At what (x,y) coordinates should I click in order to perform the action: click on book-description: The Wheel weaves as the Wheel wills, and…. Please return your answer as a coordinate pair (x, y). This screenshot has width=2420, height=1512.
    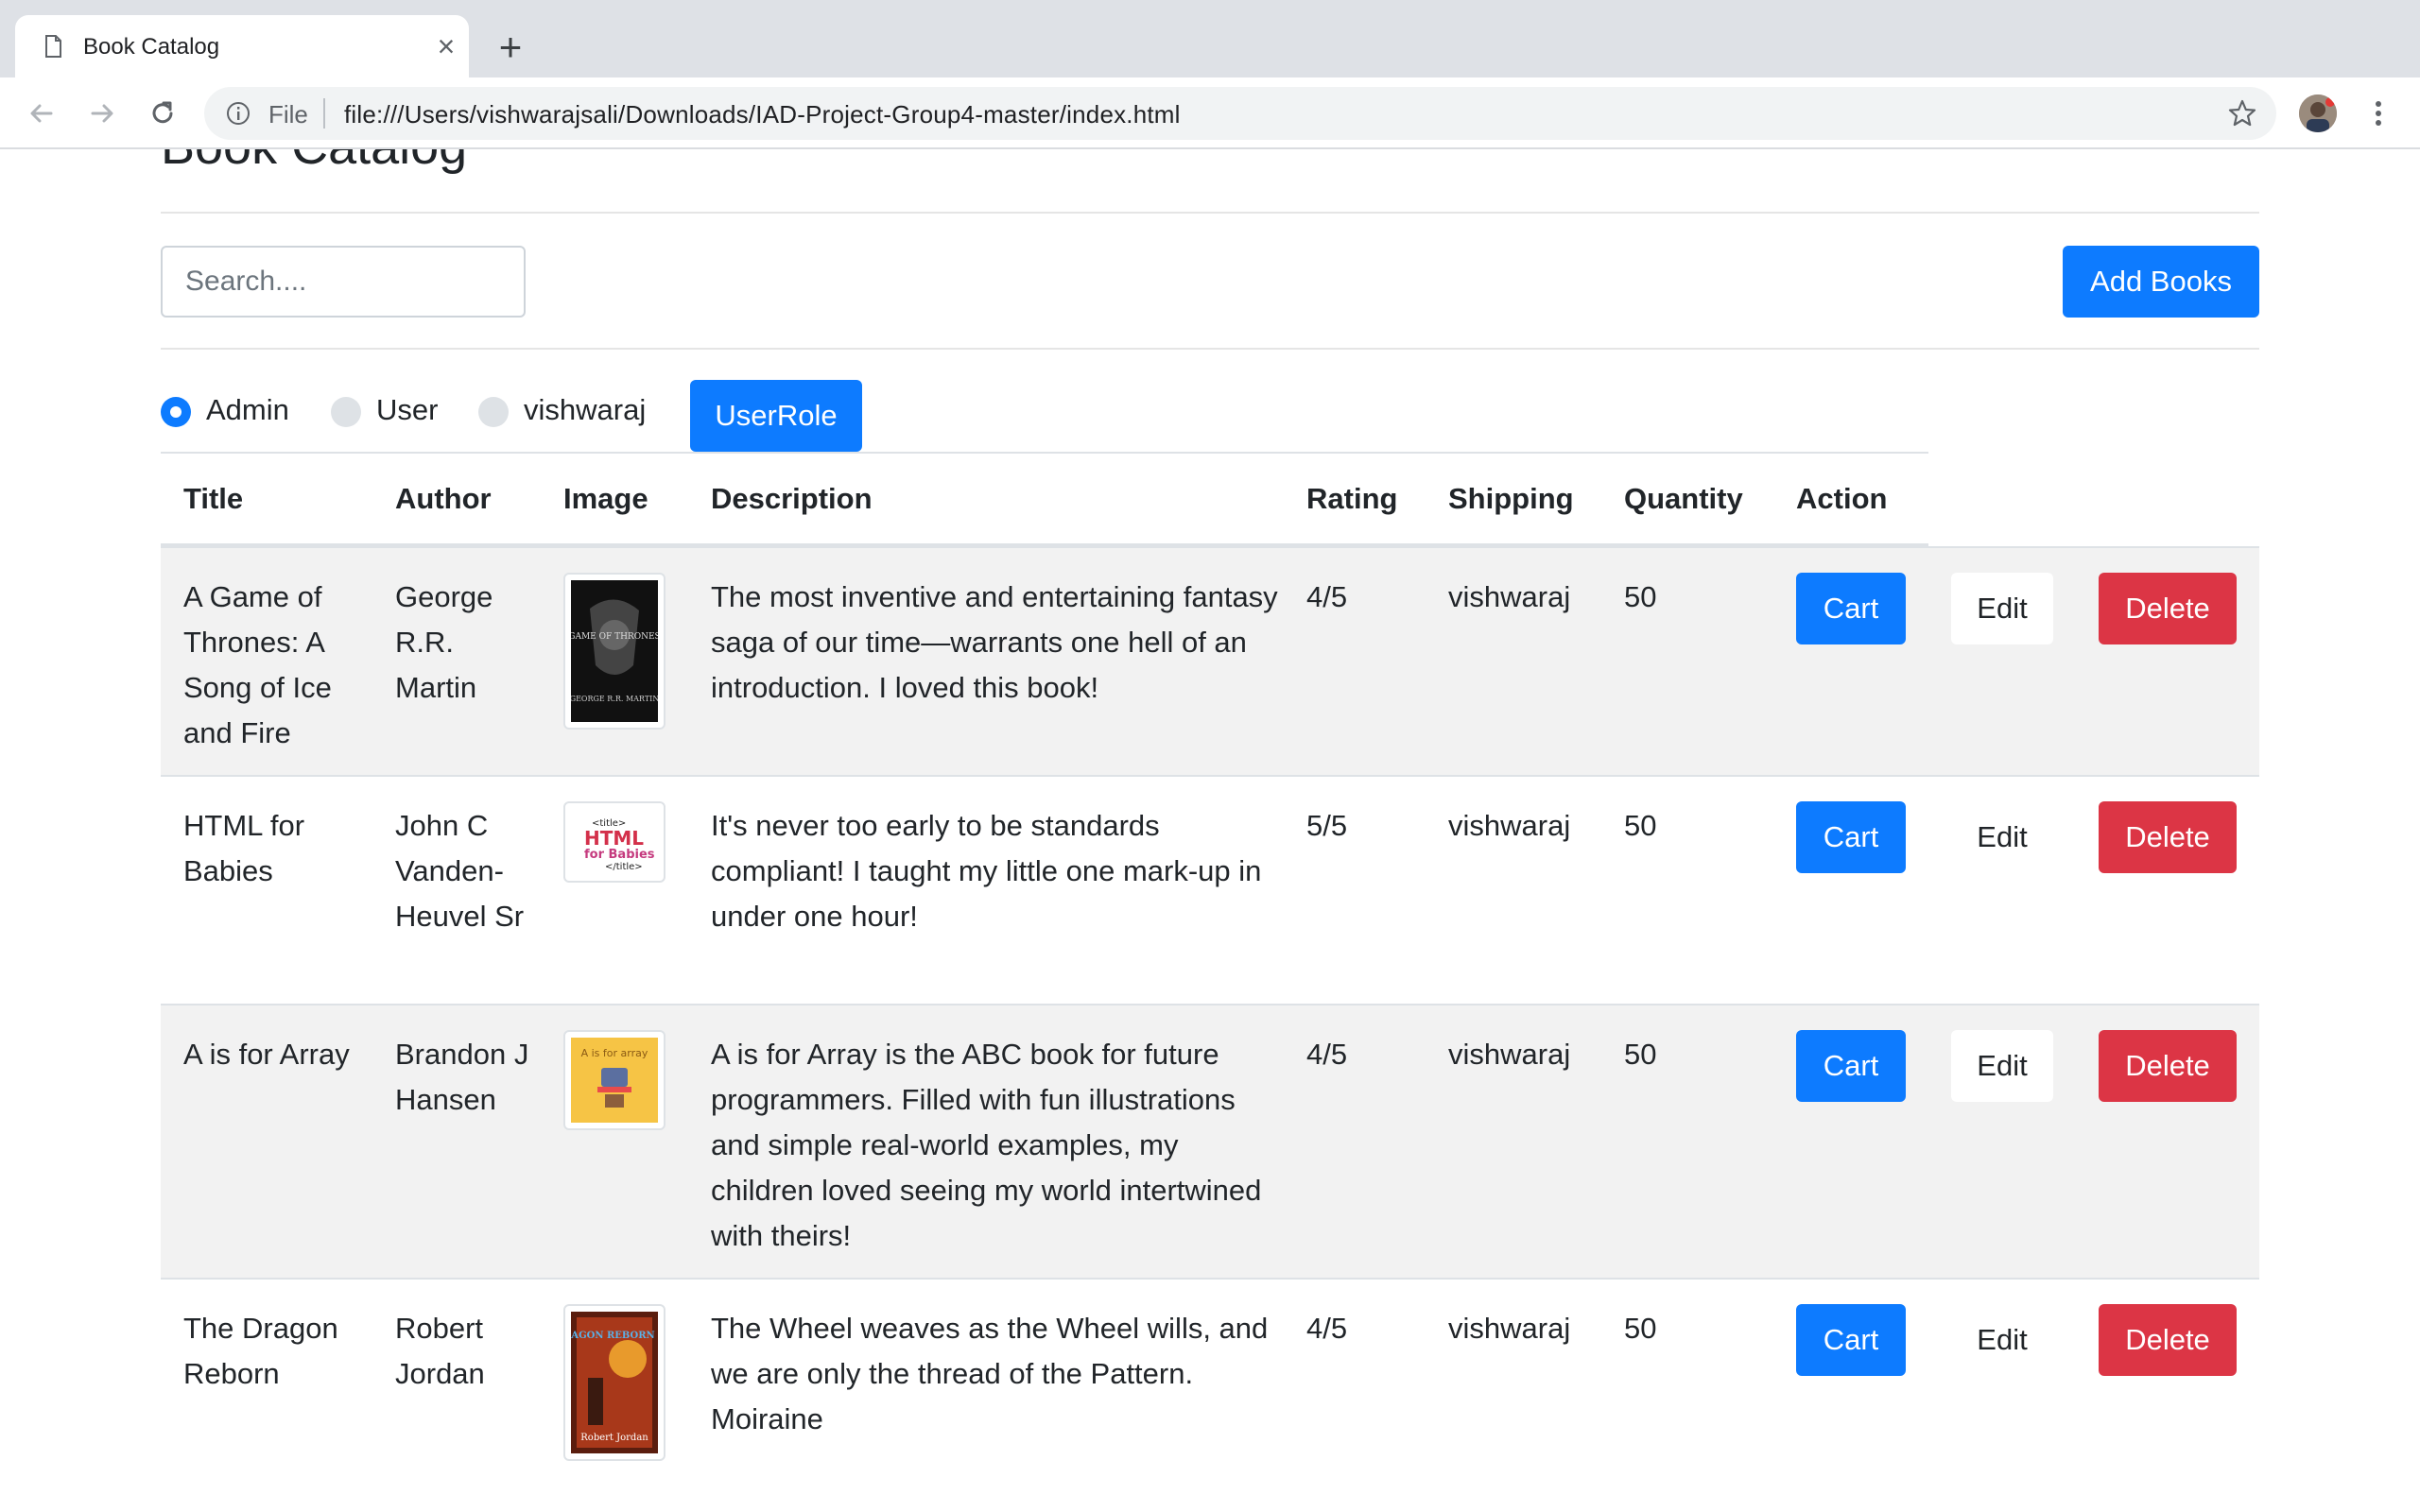
    Looking at the image, I should click on (990, 1373).